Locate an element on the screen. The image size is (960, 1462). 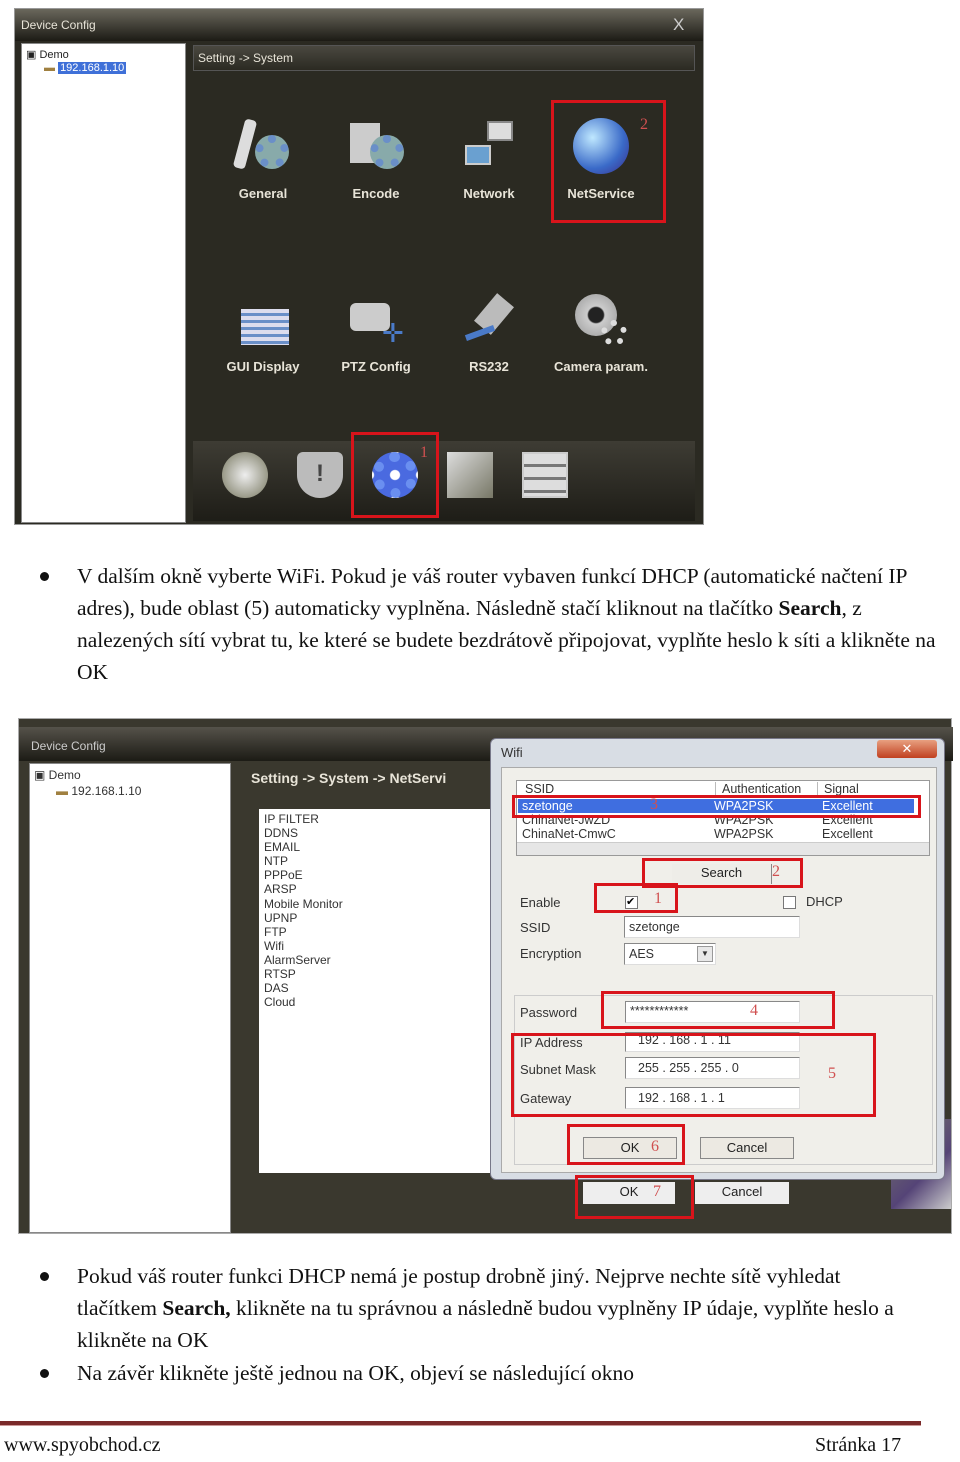
footer-rule is located at coordinates (460, 1423).